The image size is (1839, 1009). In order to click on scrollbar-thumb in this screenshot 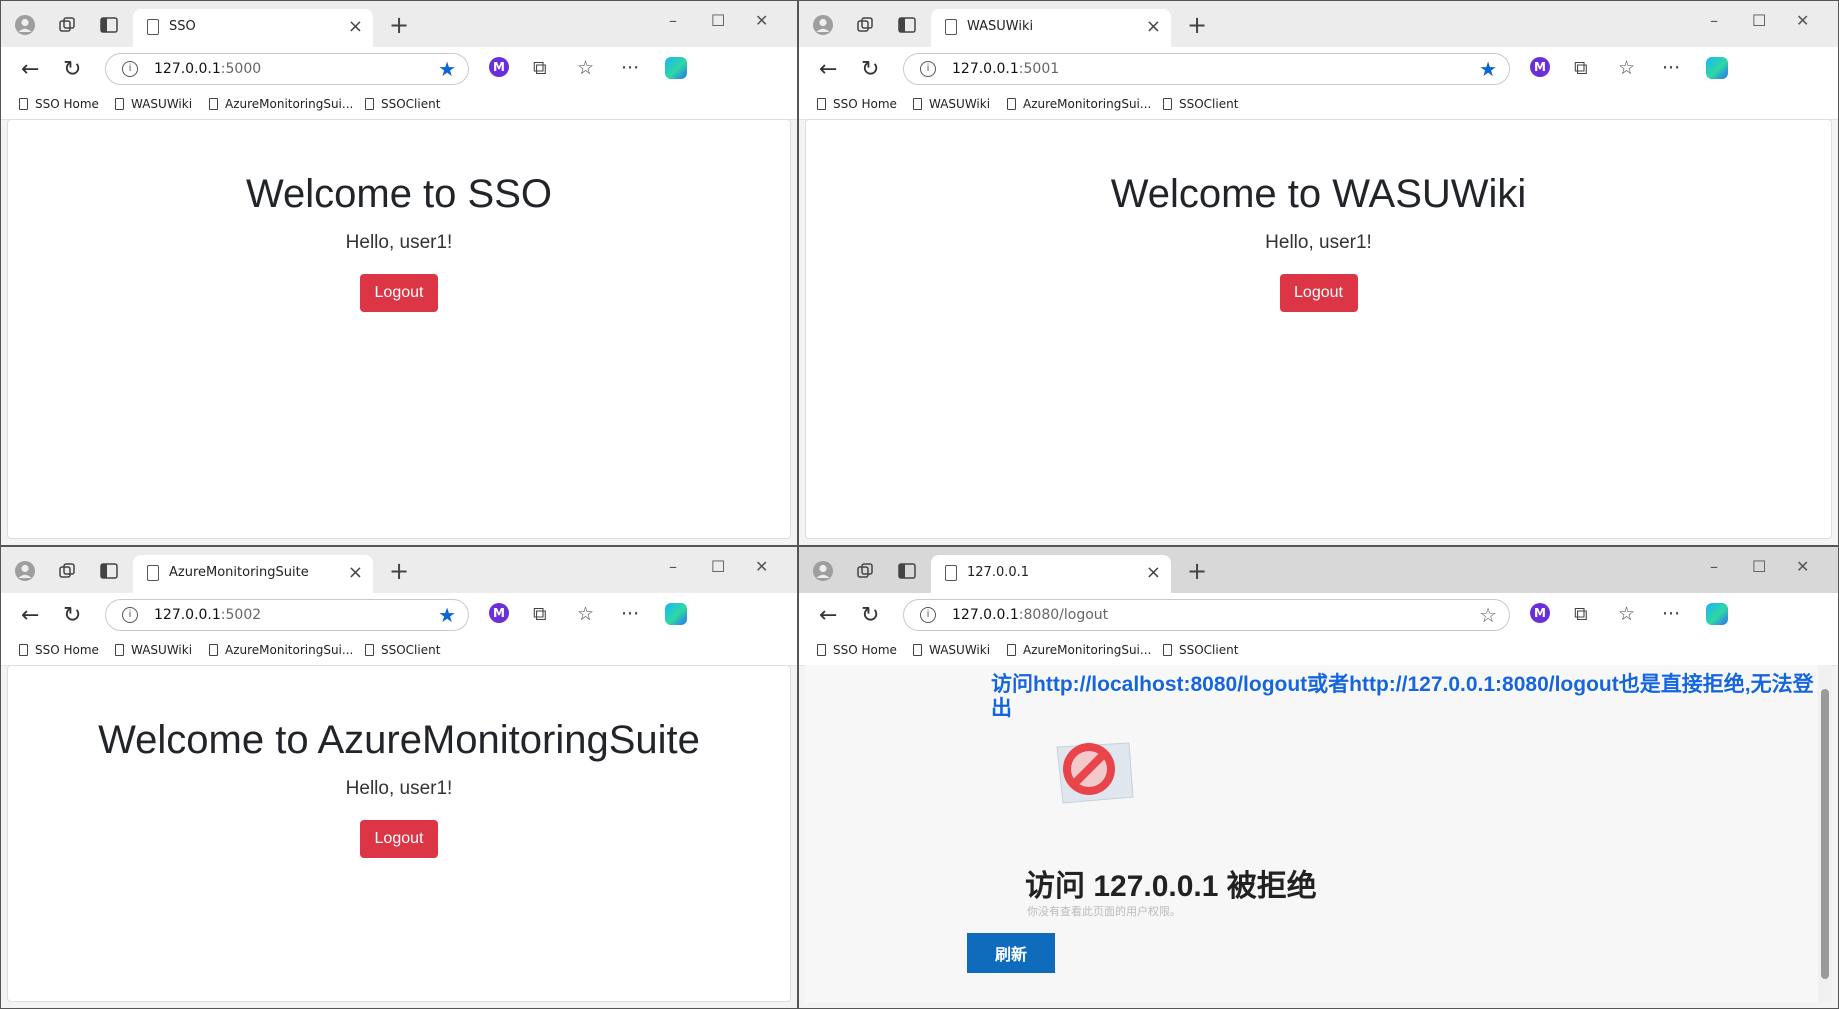, I will do `click(1825, 834)`.